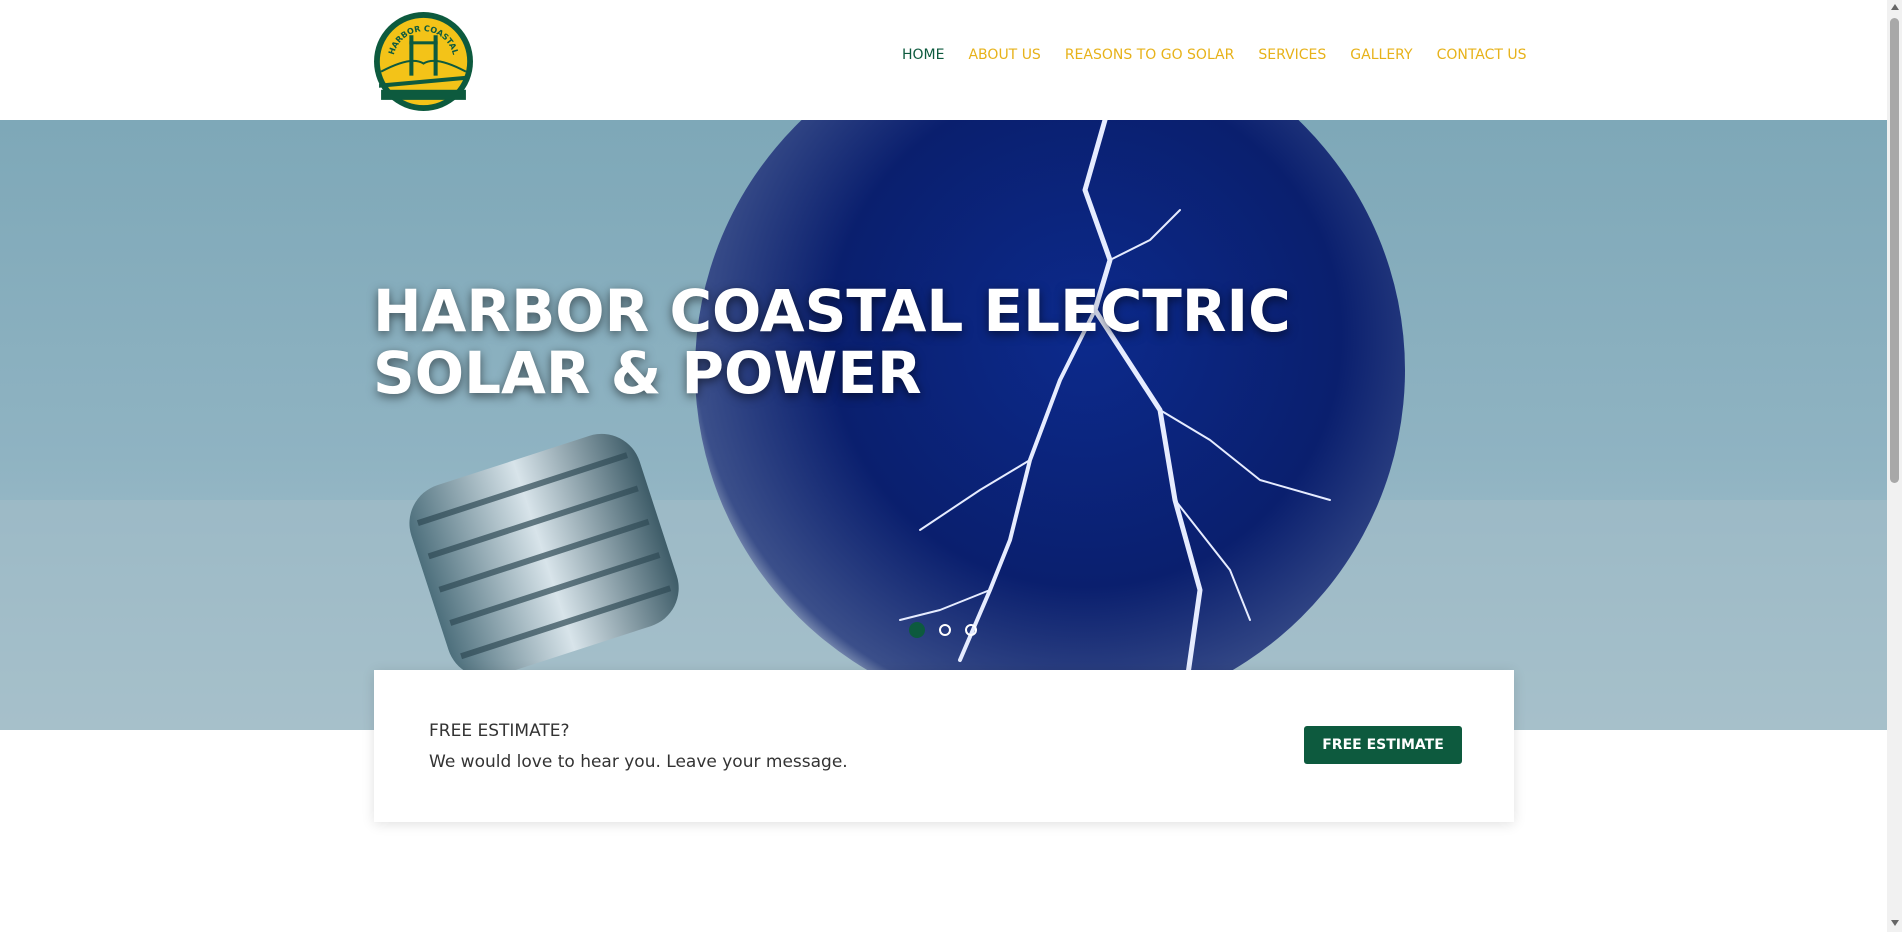 The image size is (1902, 932). What do you see at coordinates (1383, 745) in the screenshot?
I see `free-estimate-button: FREE ESTIMATE` at bounding box center [1383, 745].